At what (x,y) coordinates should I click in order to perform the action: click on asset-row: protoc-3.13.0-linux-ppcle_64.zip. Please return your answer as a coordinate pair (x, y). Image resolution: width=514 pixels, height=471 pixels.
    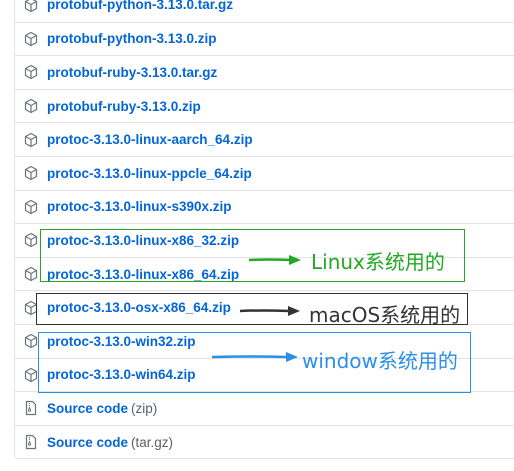
    Looking at the image, I should click on (264, 172).